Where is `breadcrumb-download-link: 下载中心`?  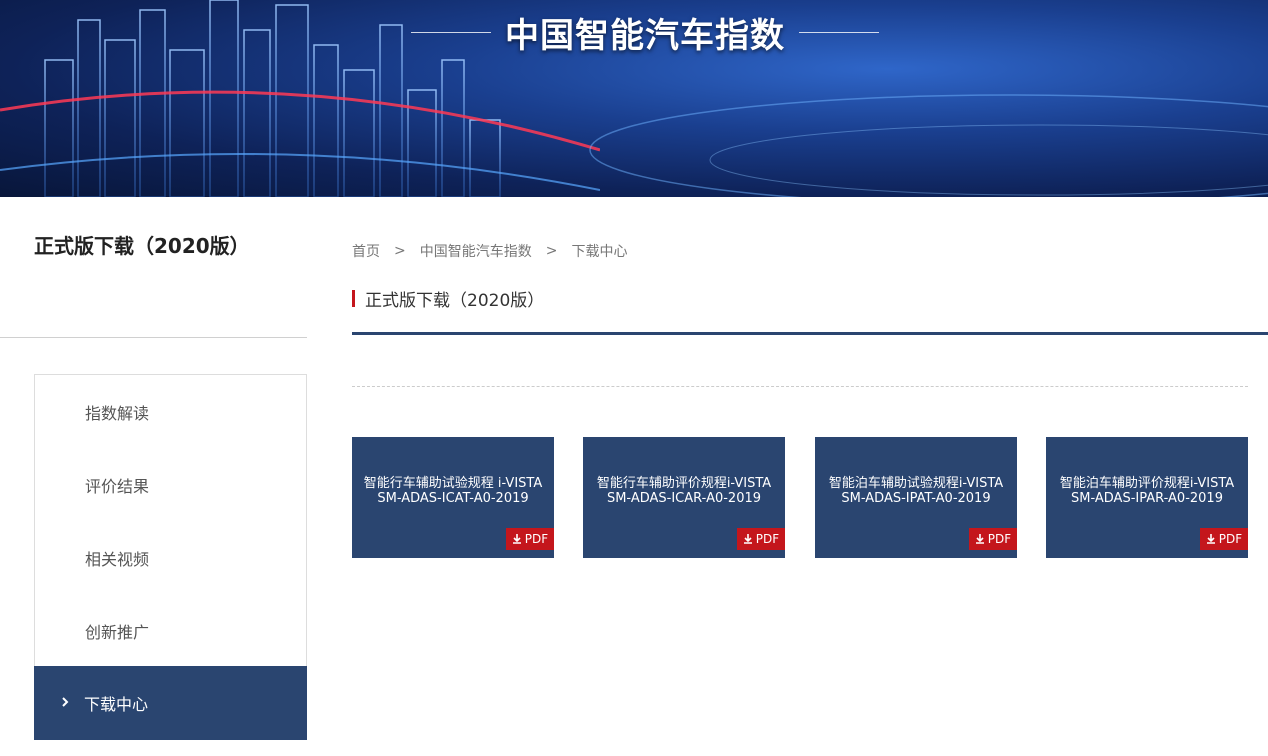 breadcrumb-download-link: 下载中心 is located at coordinates (599, 251).